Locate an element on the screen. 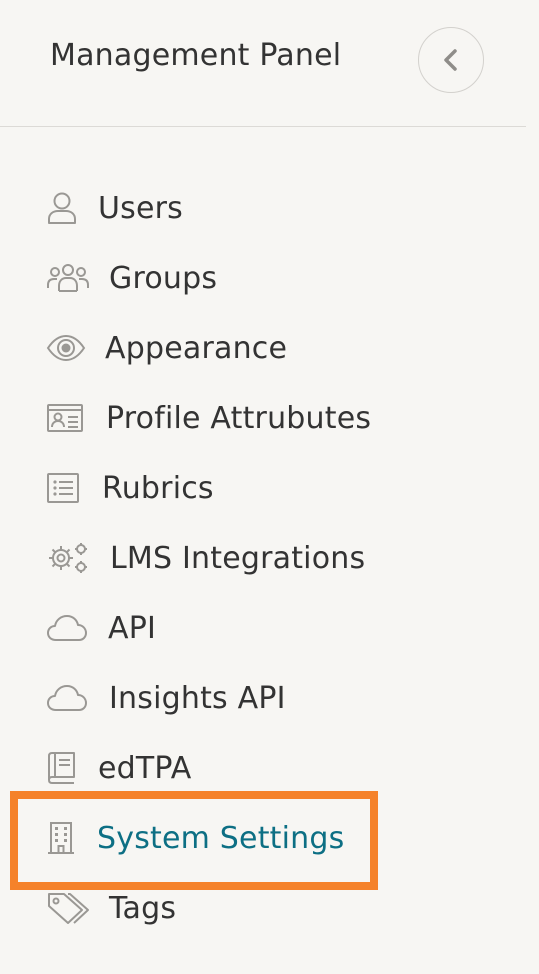  nav-item-label: Groups is located at coordinates (163, 278).